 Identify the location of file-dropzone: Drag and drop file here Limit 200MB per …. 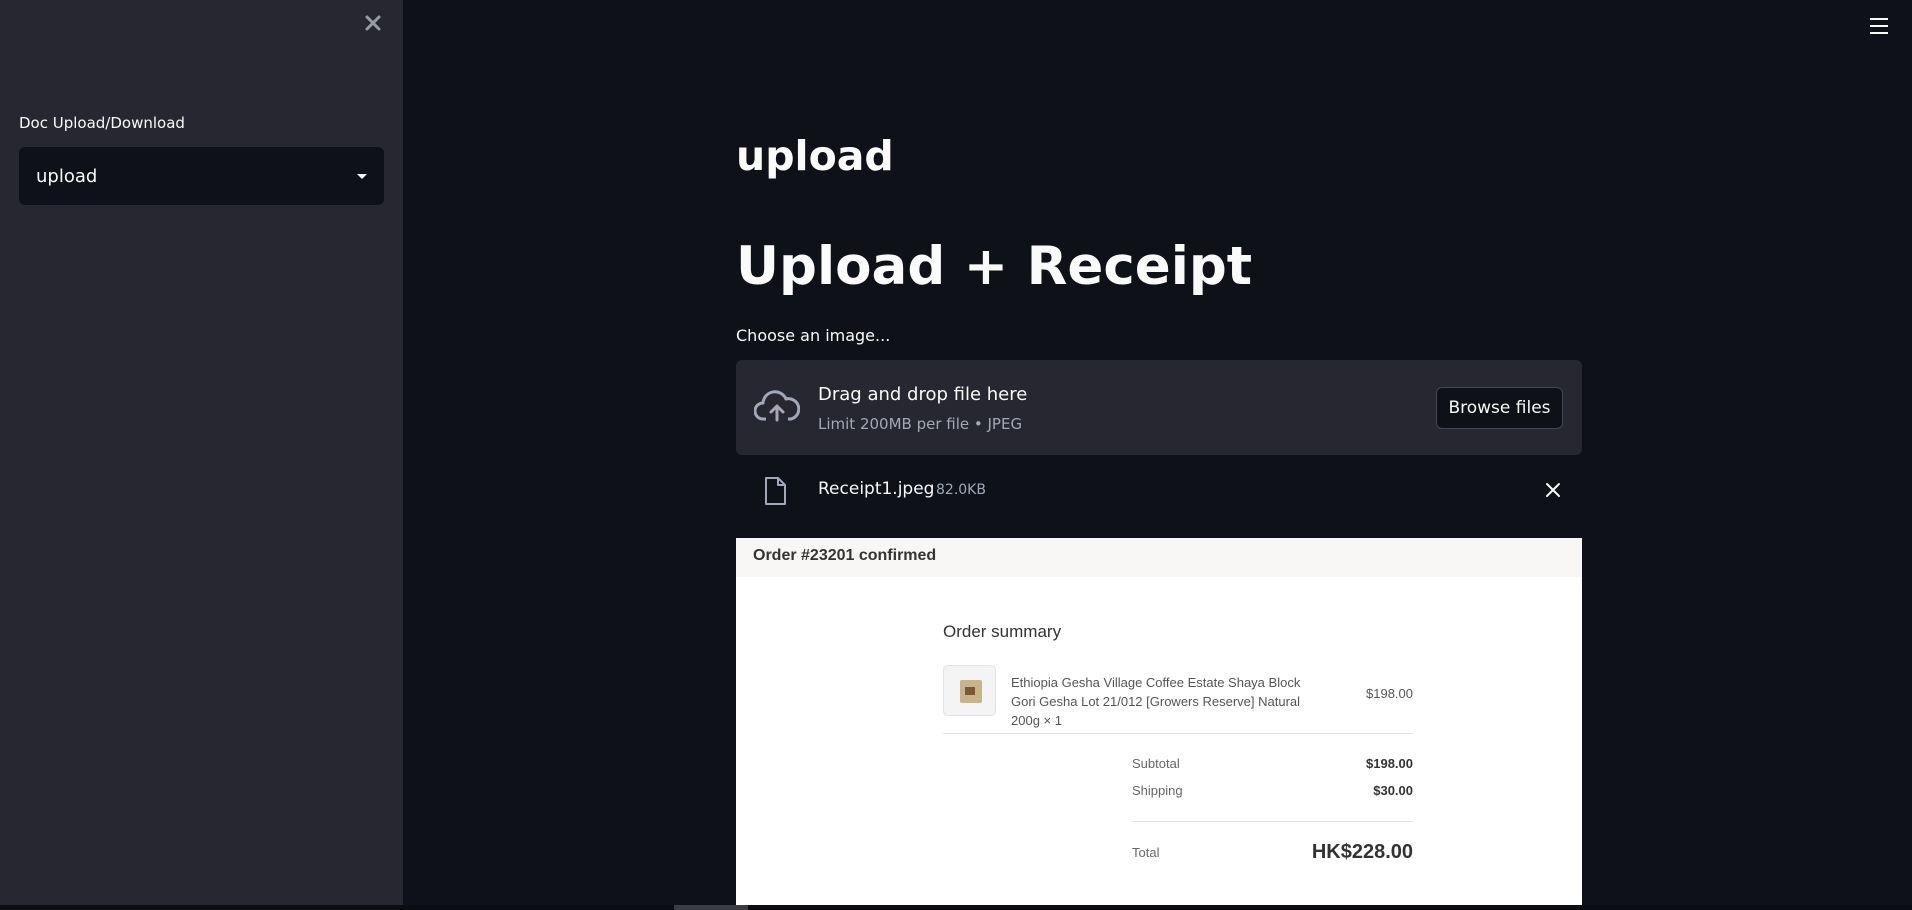
(1159, 407).